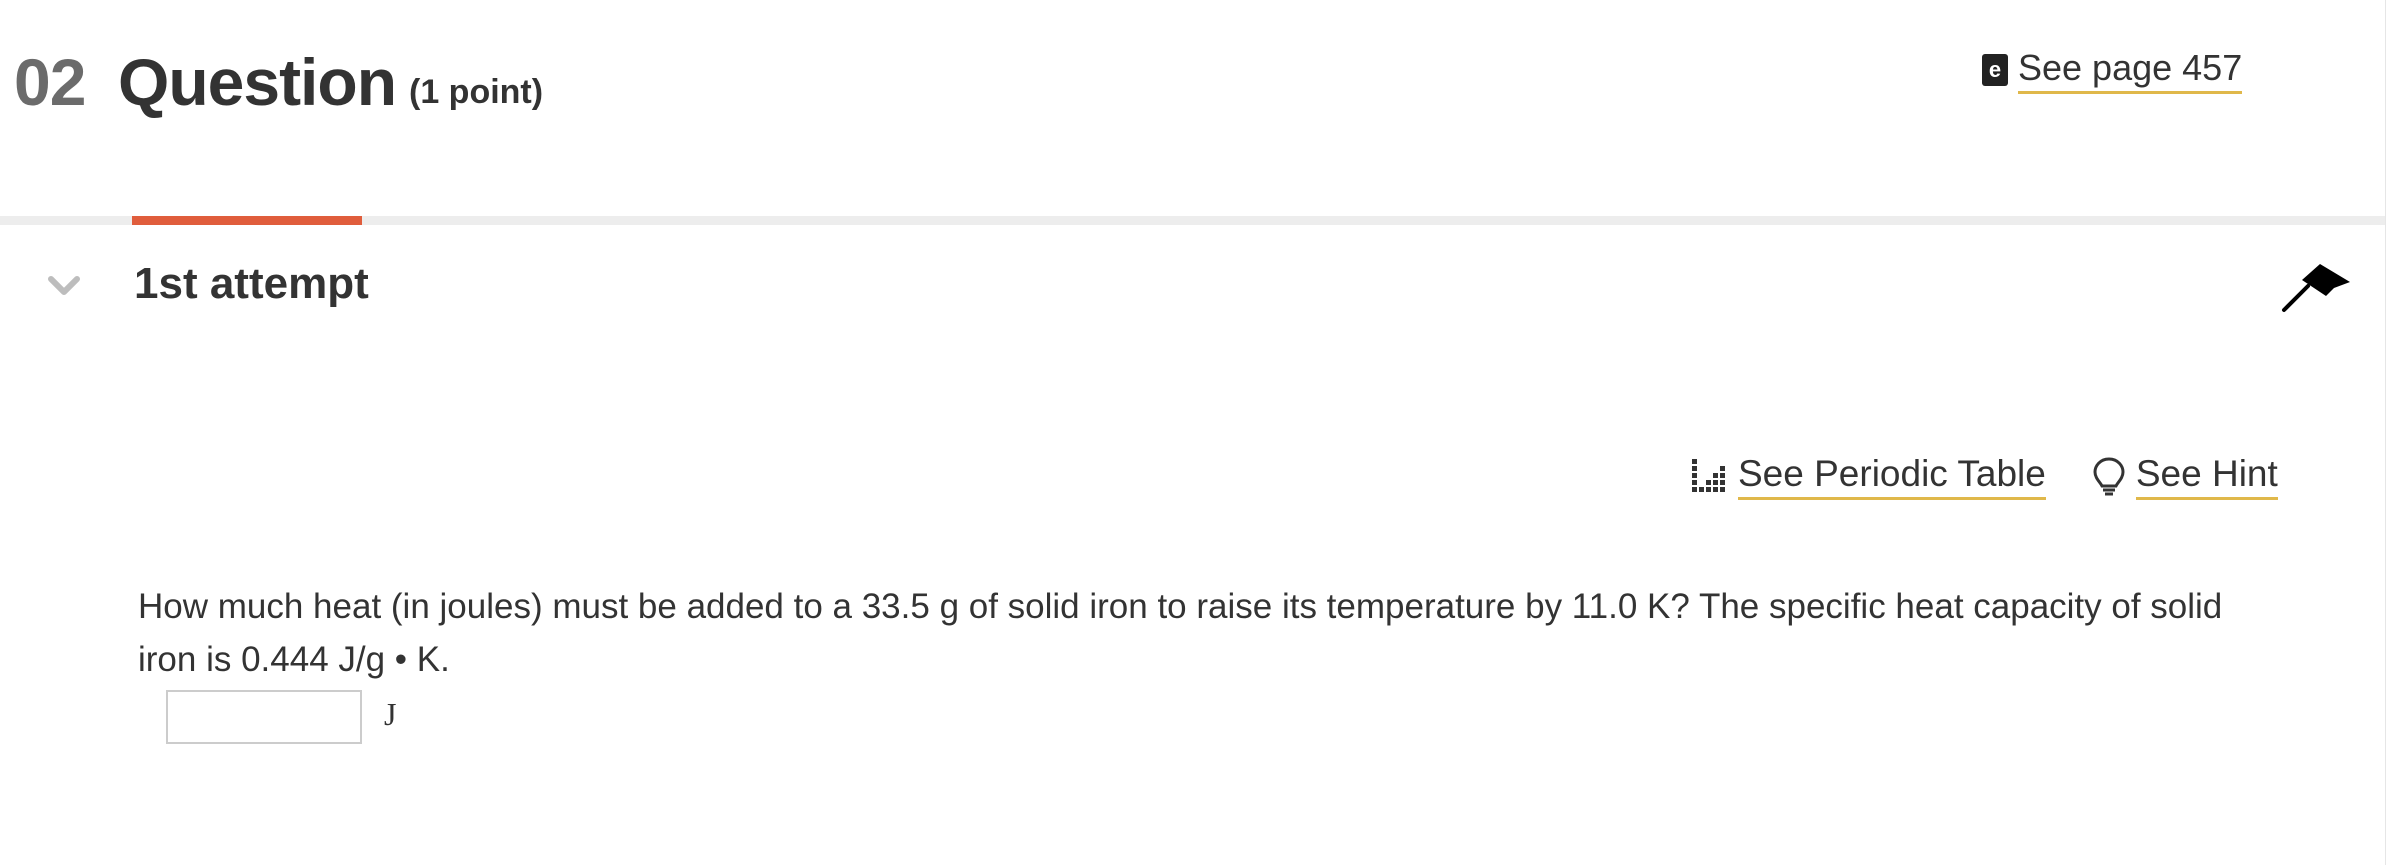 The height and width of the screenshot is (865, 2398). I want to click on see-hint-button: See Hint, so click(2185, 476).